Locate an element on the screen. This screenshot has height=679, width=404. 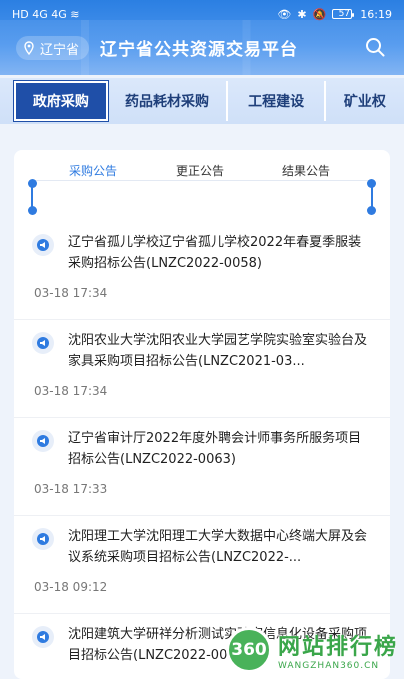
bluetooth-icon: ✱ is located at coordinates (302, 14).